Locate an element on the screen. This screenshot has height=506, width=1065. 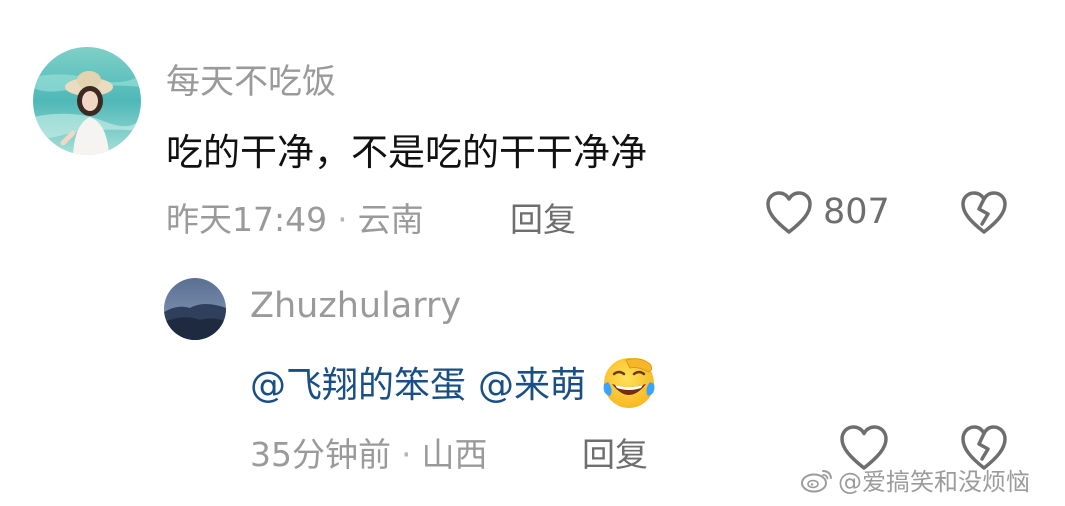
comment-username: 每天不吃饭 is located at coordinates (251, 78).